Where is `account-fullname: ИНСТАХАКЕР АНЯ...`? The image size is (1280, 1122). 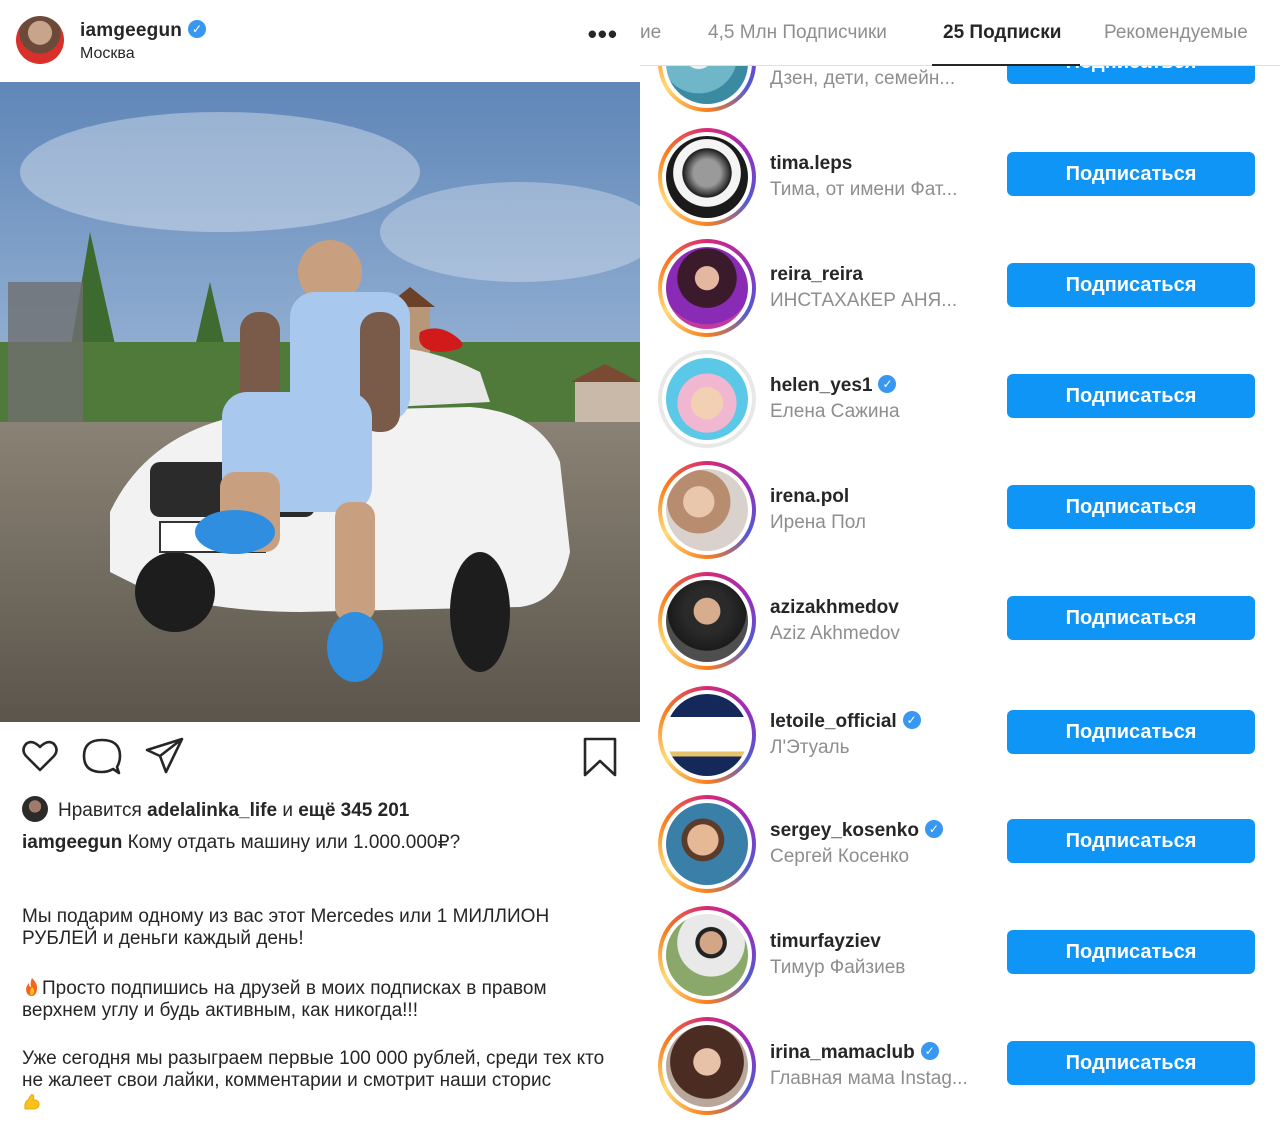 account-fullname: ИНСТАХАКЕР АНЯ... is located at coordinates (864, 300).